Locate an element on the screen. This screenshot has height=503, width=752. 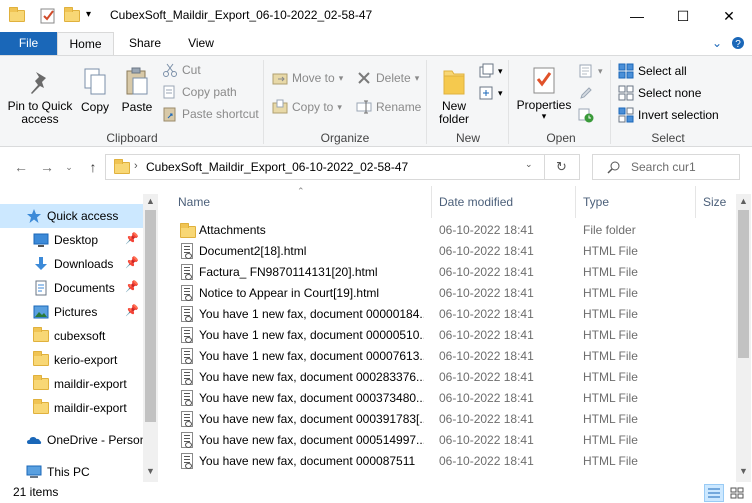
pin-to-quick-access-button: Pin to Quick access is located at coordinates (40, 96).